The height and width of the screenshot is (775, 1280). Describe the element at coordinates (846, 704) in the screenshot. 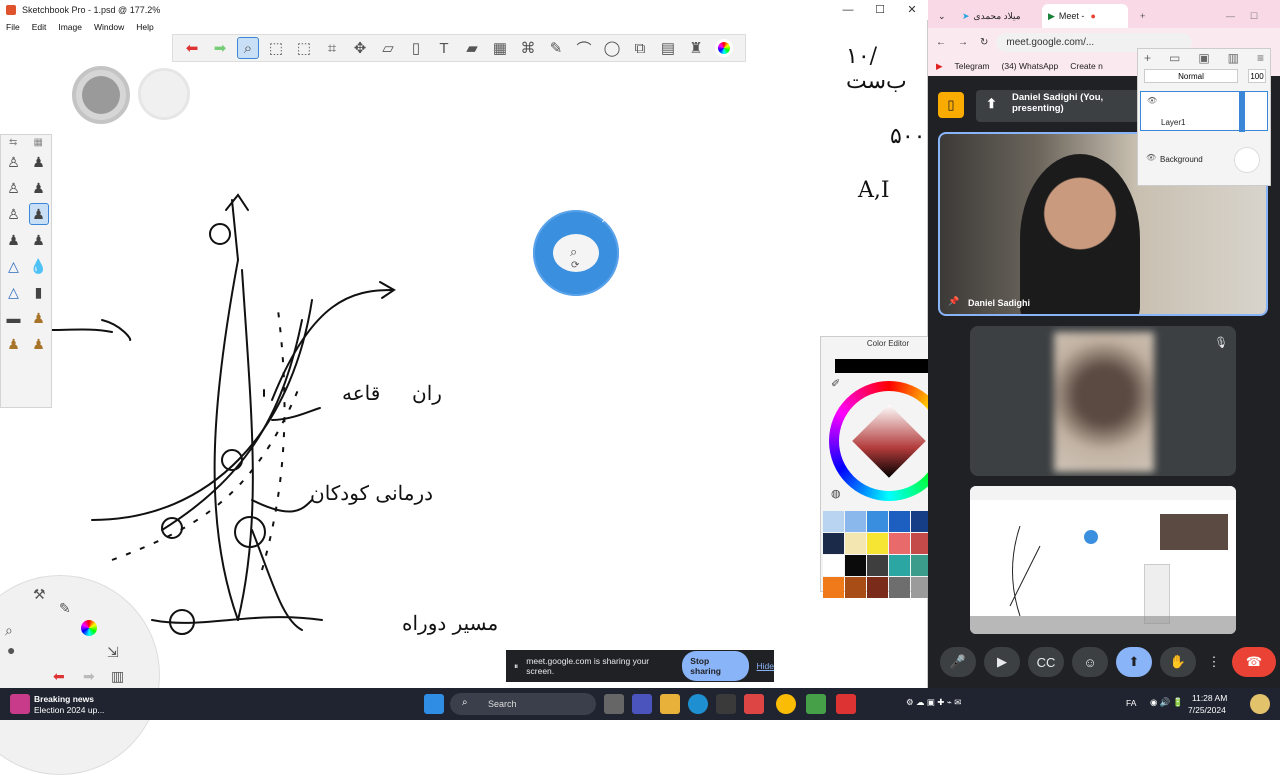

I see `app-red-icon` at that location.